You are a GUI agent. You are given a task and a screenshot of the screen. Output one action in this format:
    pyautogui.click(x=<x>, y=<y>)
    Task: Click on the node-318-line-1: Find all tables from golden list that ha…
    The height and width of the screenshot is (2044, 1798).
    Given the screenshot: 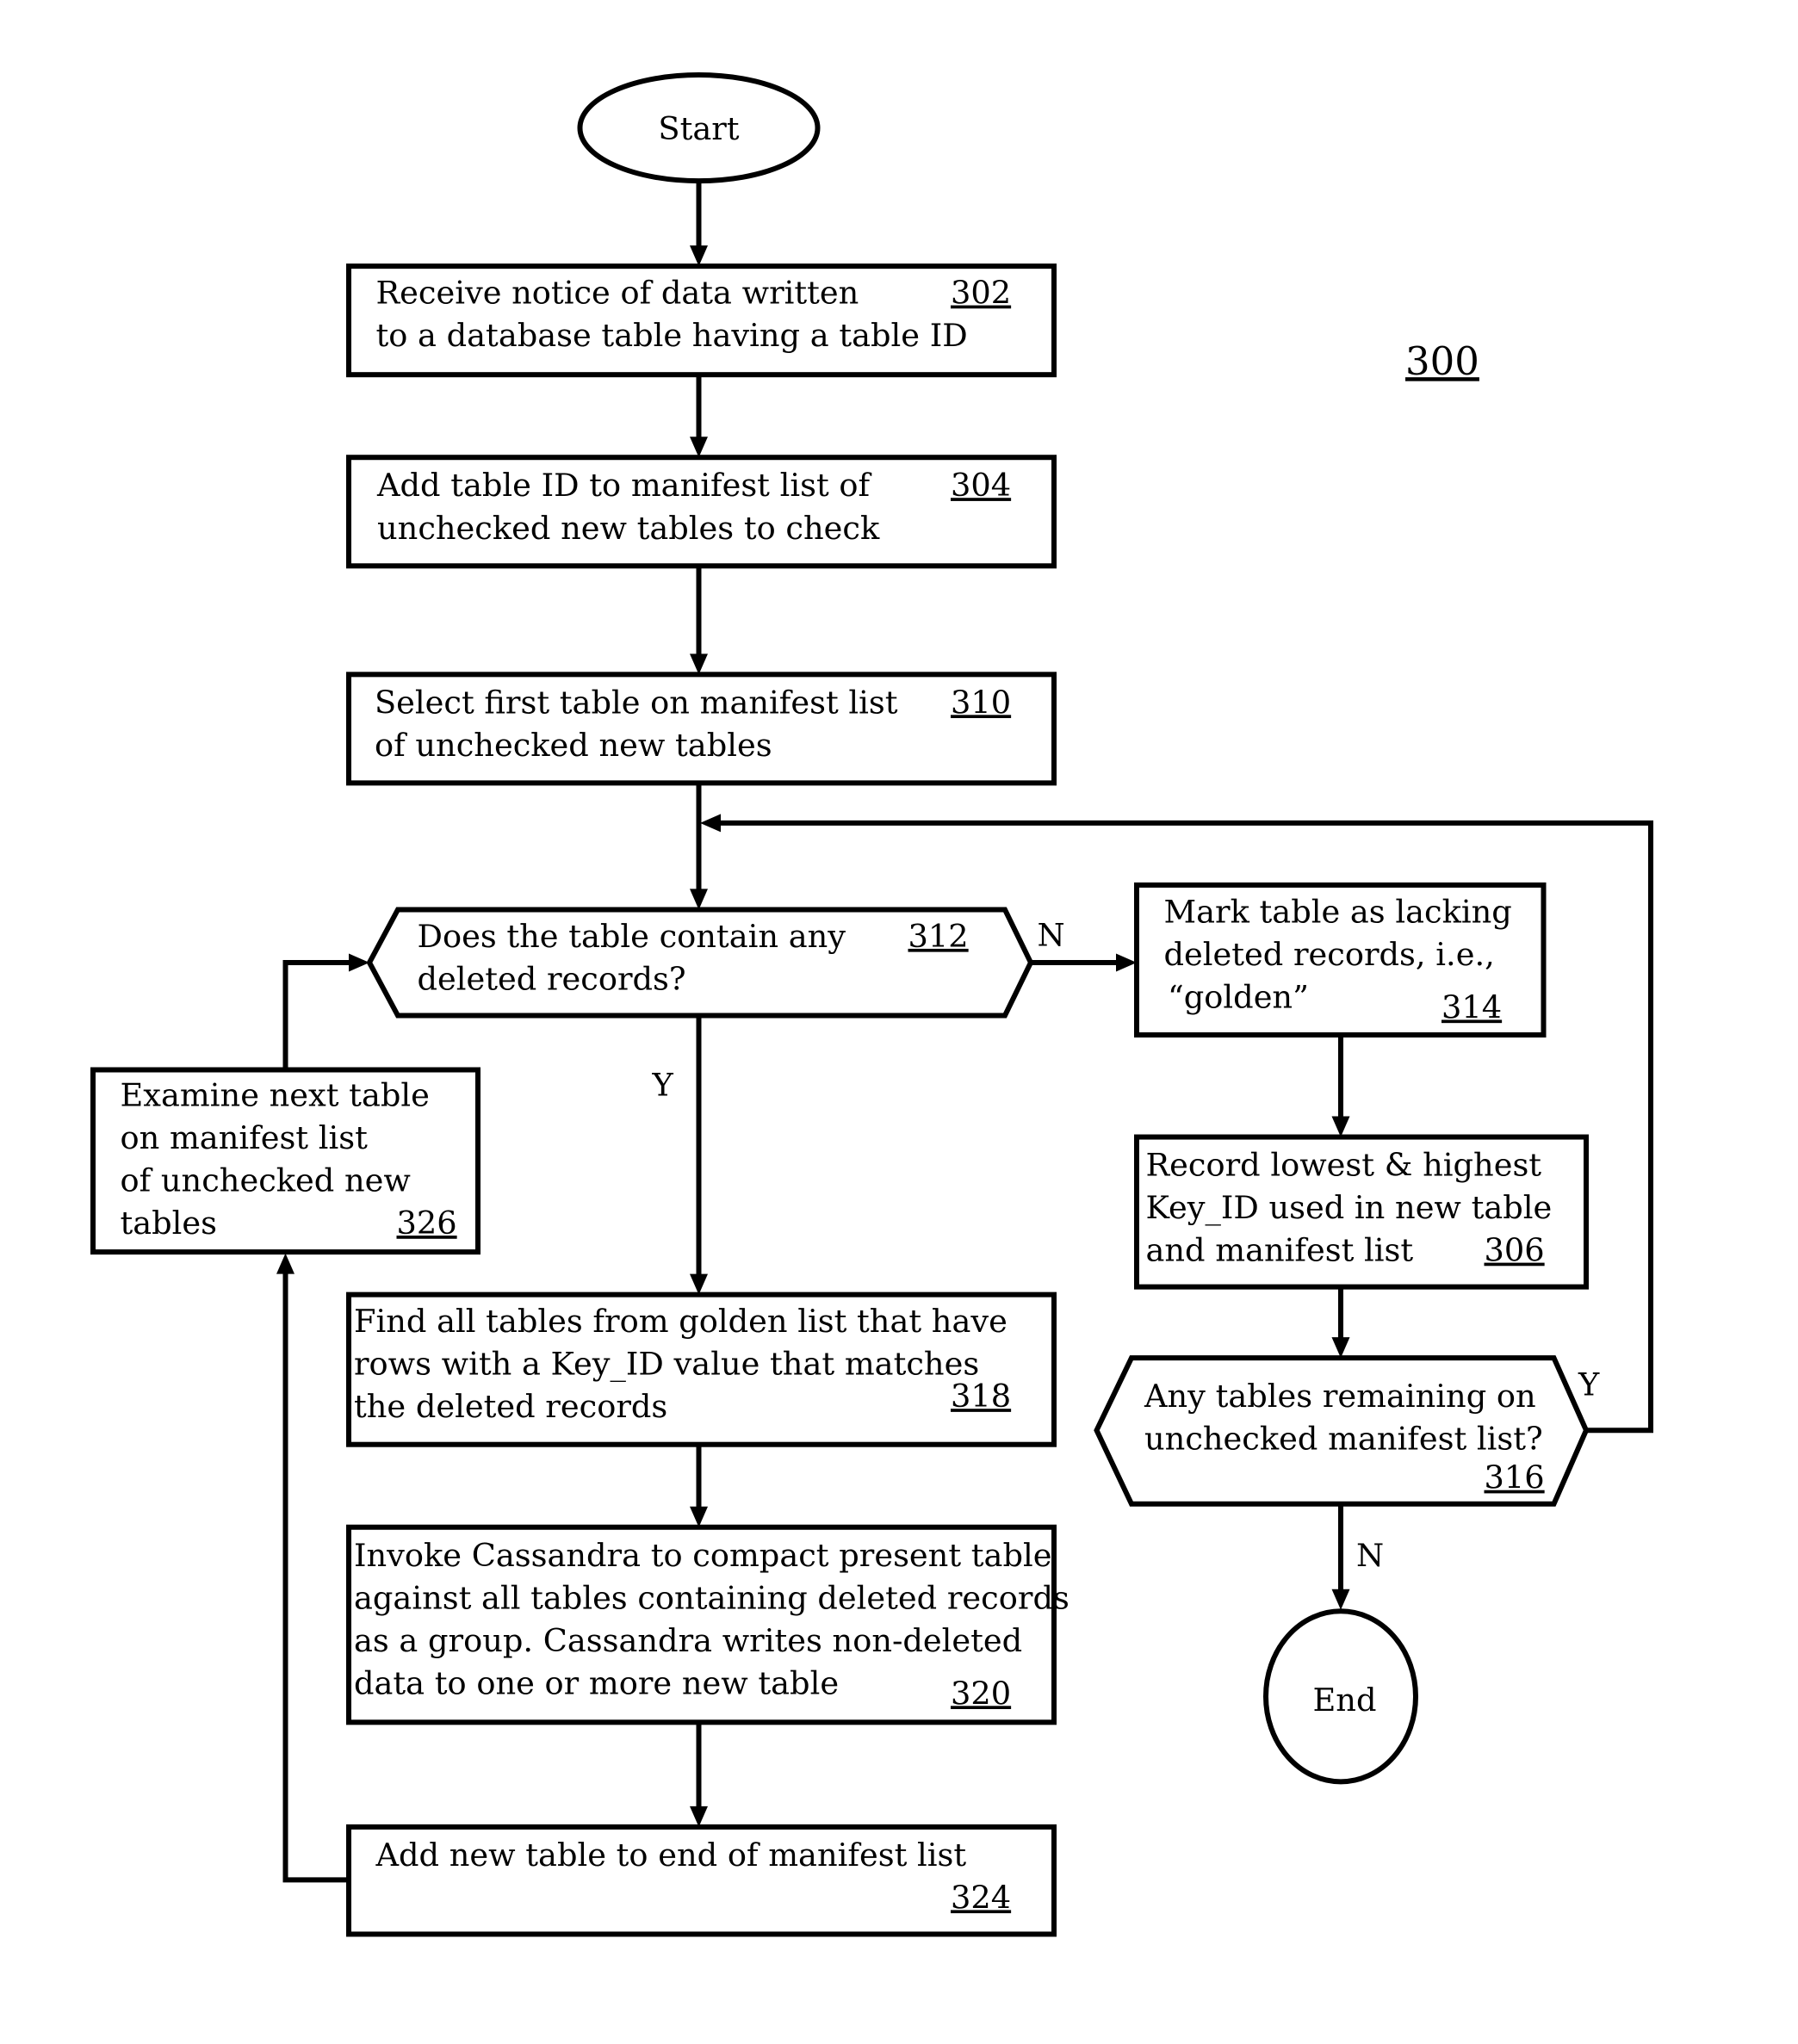 What is the action you would take?
    pyautogui.click(x=681, y=1321)
    